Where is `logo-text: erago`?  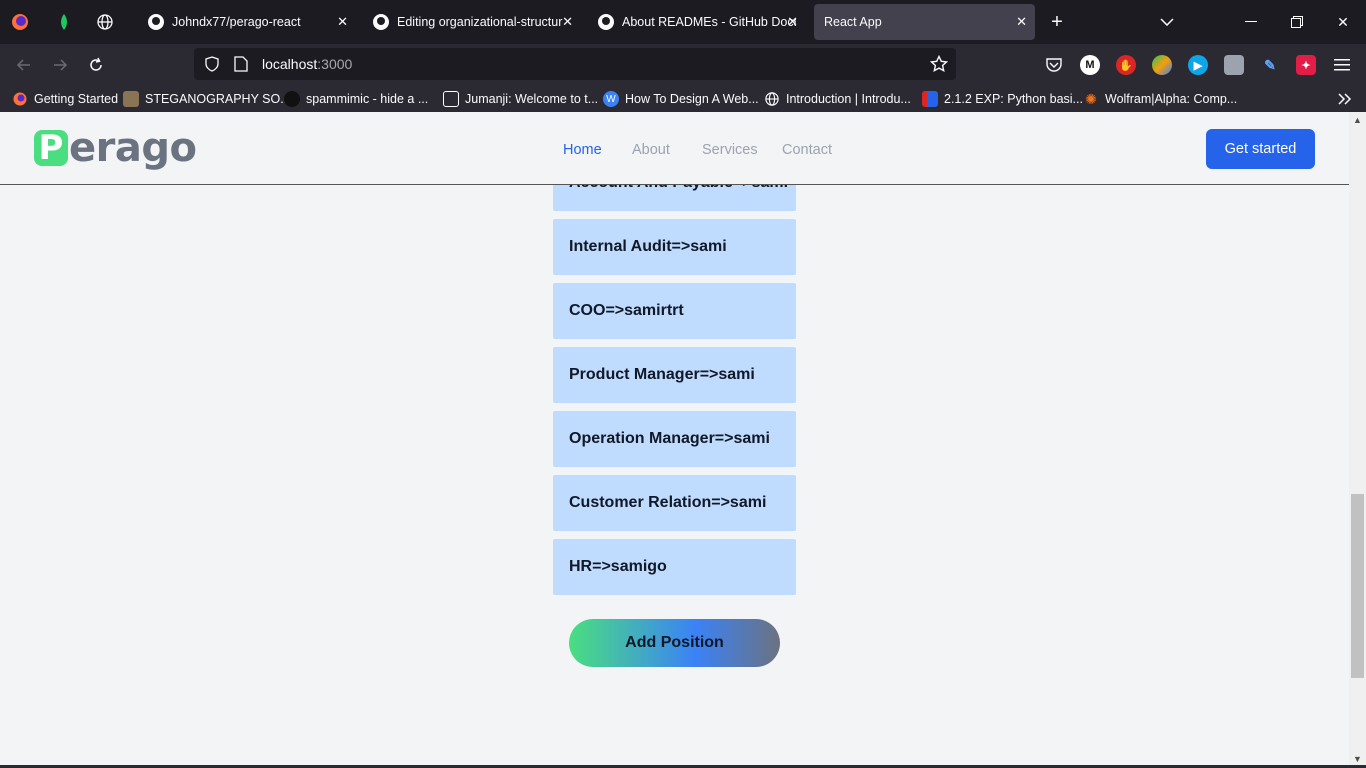
logo-text: erago is located at coordinates (133, 148).